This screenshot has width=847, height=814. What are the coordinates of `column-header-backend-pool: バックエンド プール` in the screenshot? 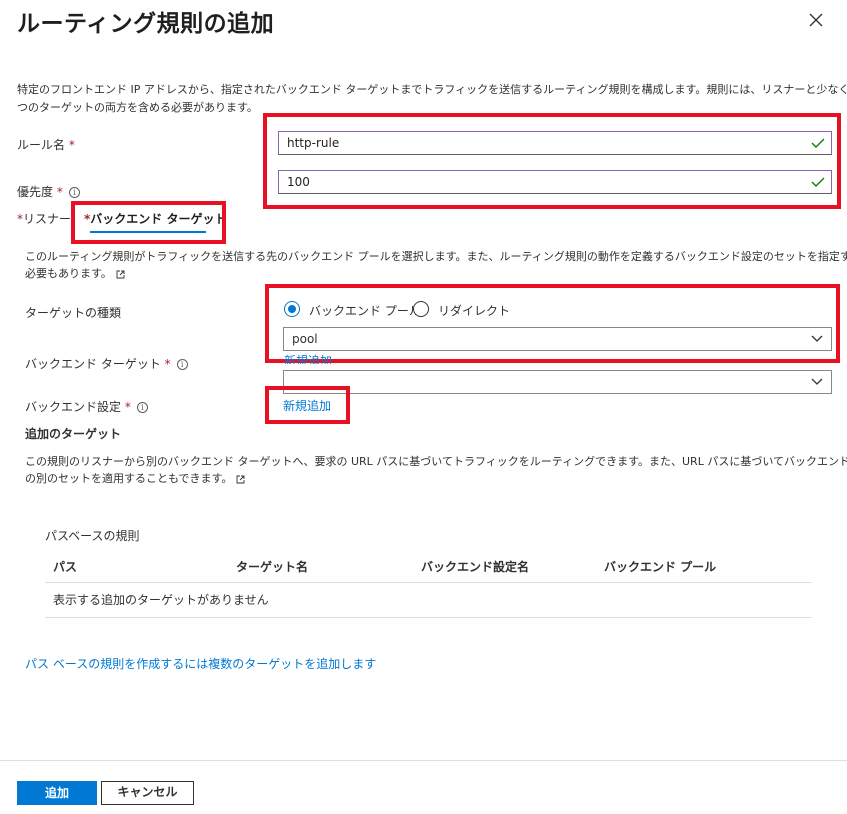 It's located at (660, 567).